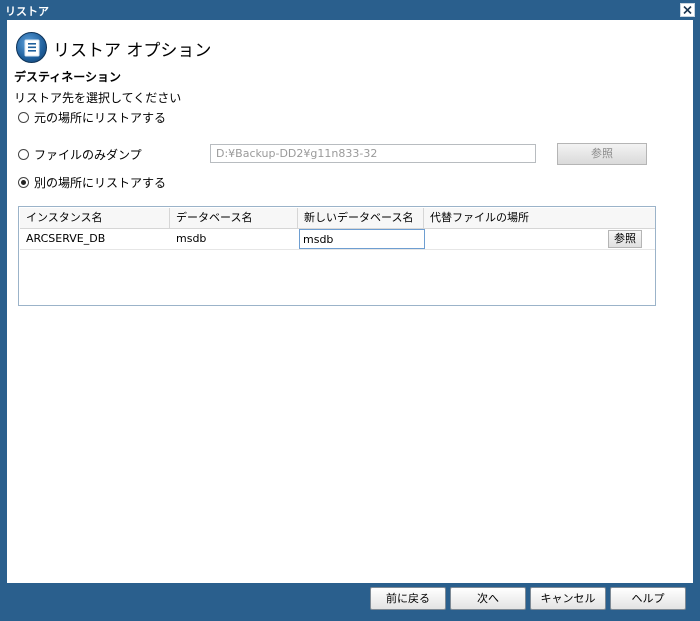 This screenshot has height=621, width=700. Describe the element at coordinates (191, 238) in the screenshot. I see `cell-database: msdb` at that location.